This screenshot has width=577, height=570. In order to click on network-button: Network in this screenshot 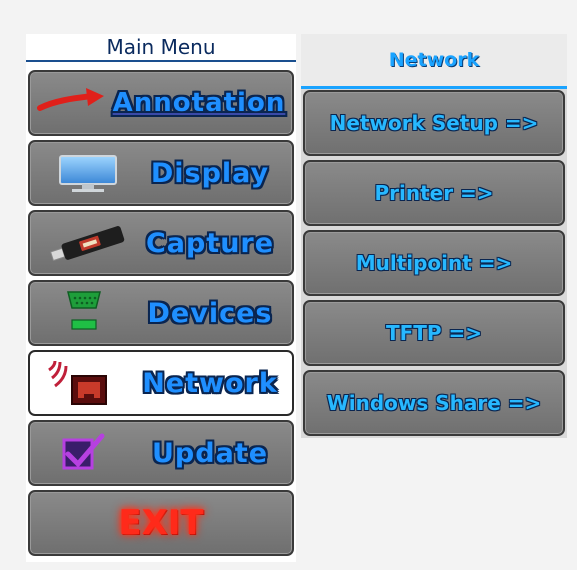, I will do `click(161, 383)`.